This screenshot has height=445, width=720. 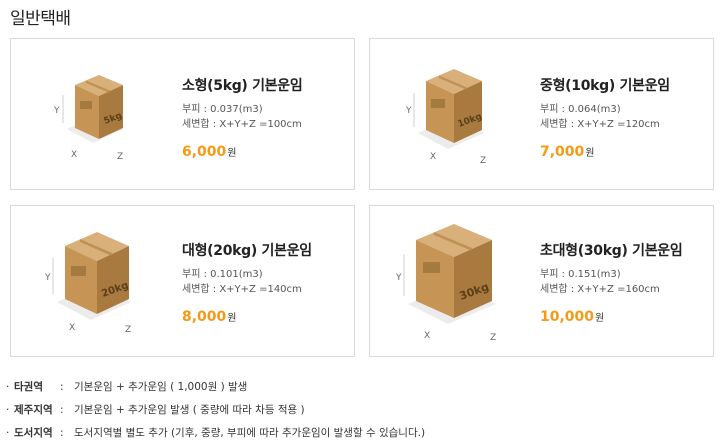 I want to click on volume-text: 부피 : 0.101(m3), so click(x=222, y=274).